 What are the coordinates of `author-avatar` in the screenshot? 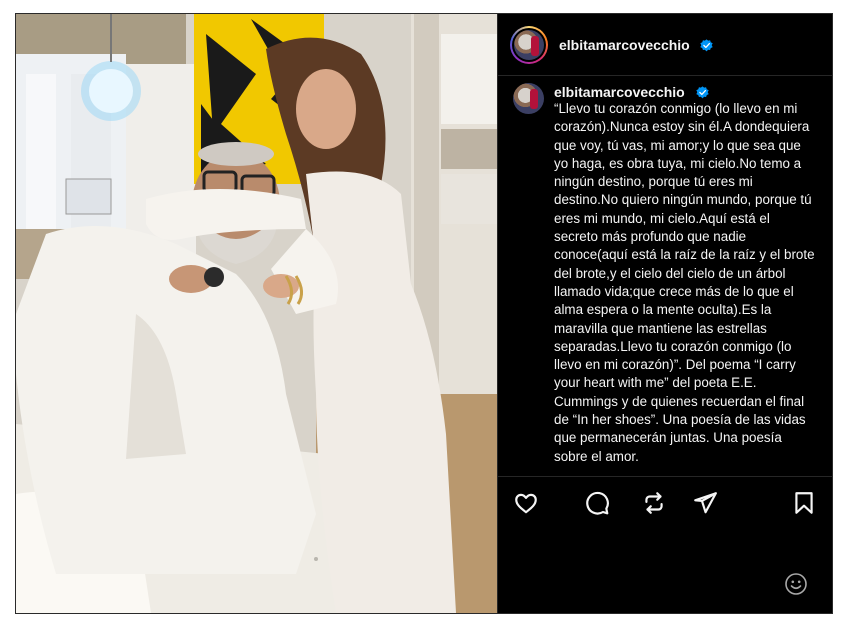 It's located at (529, 45).